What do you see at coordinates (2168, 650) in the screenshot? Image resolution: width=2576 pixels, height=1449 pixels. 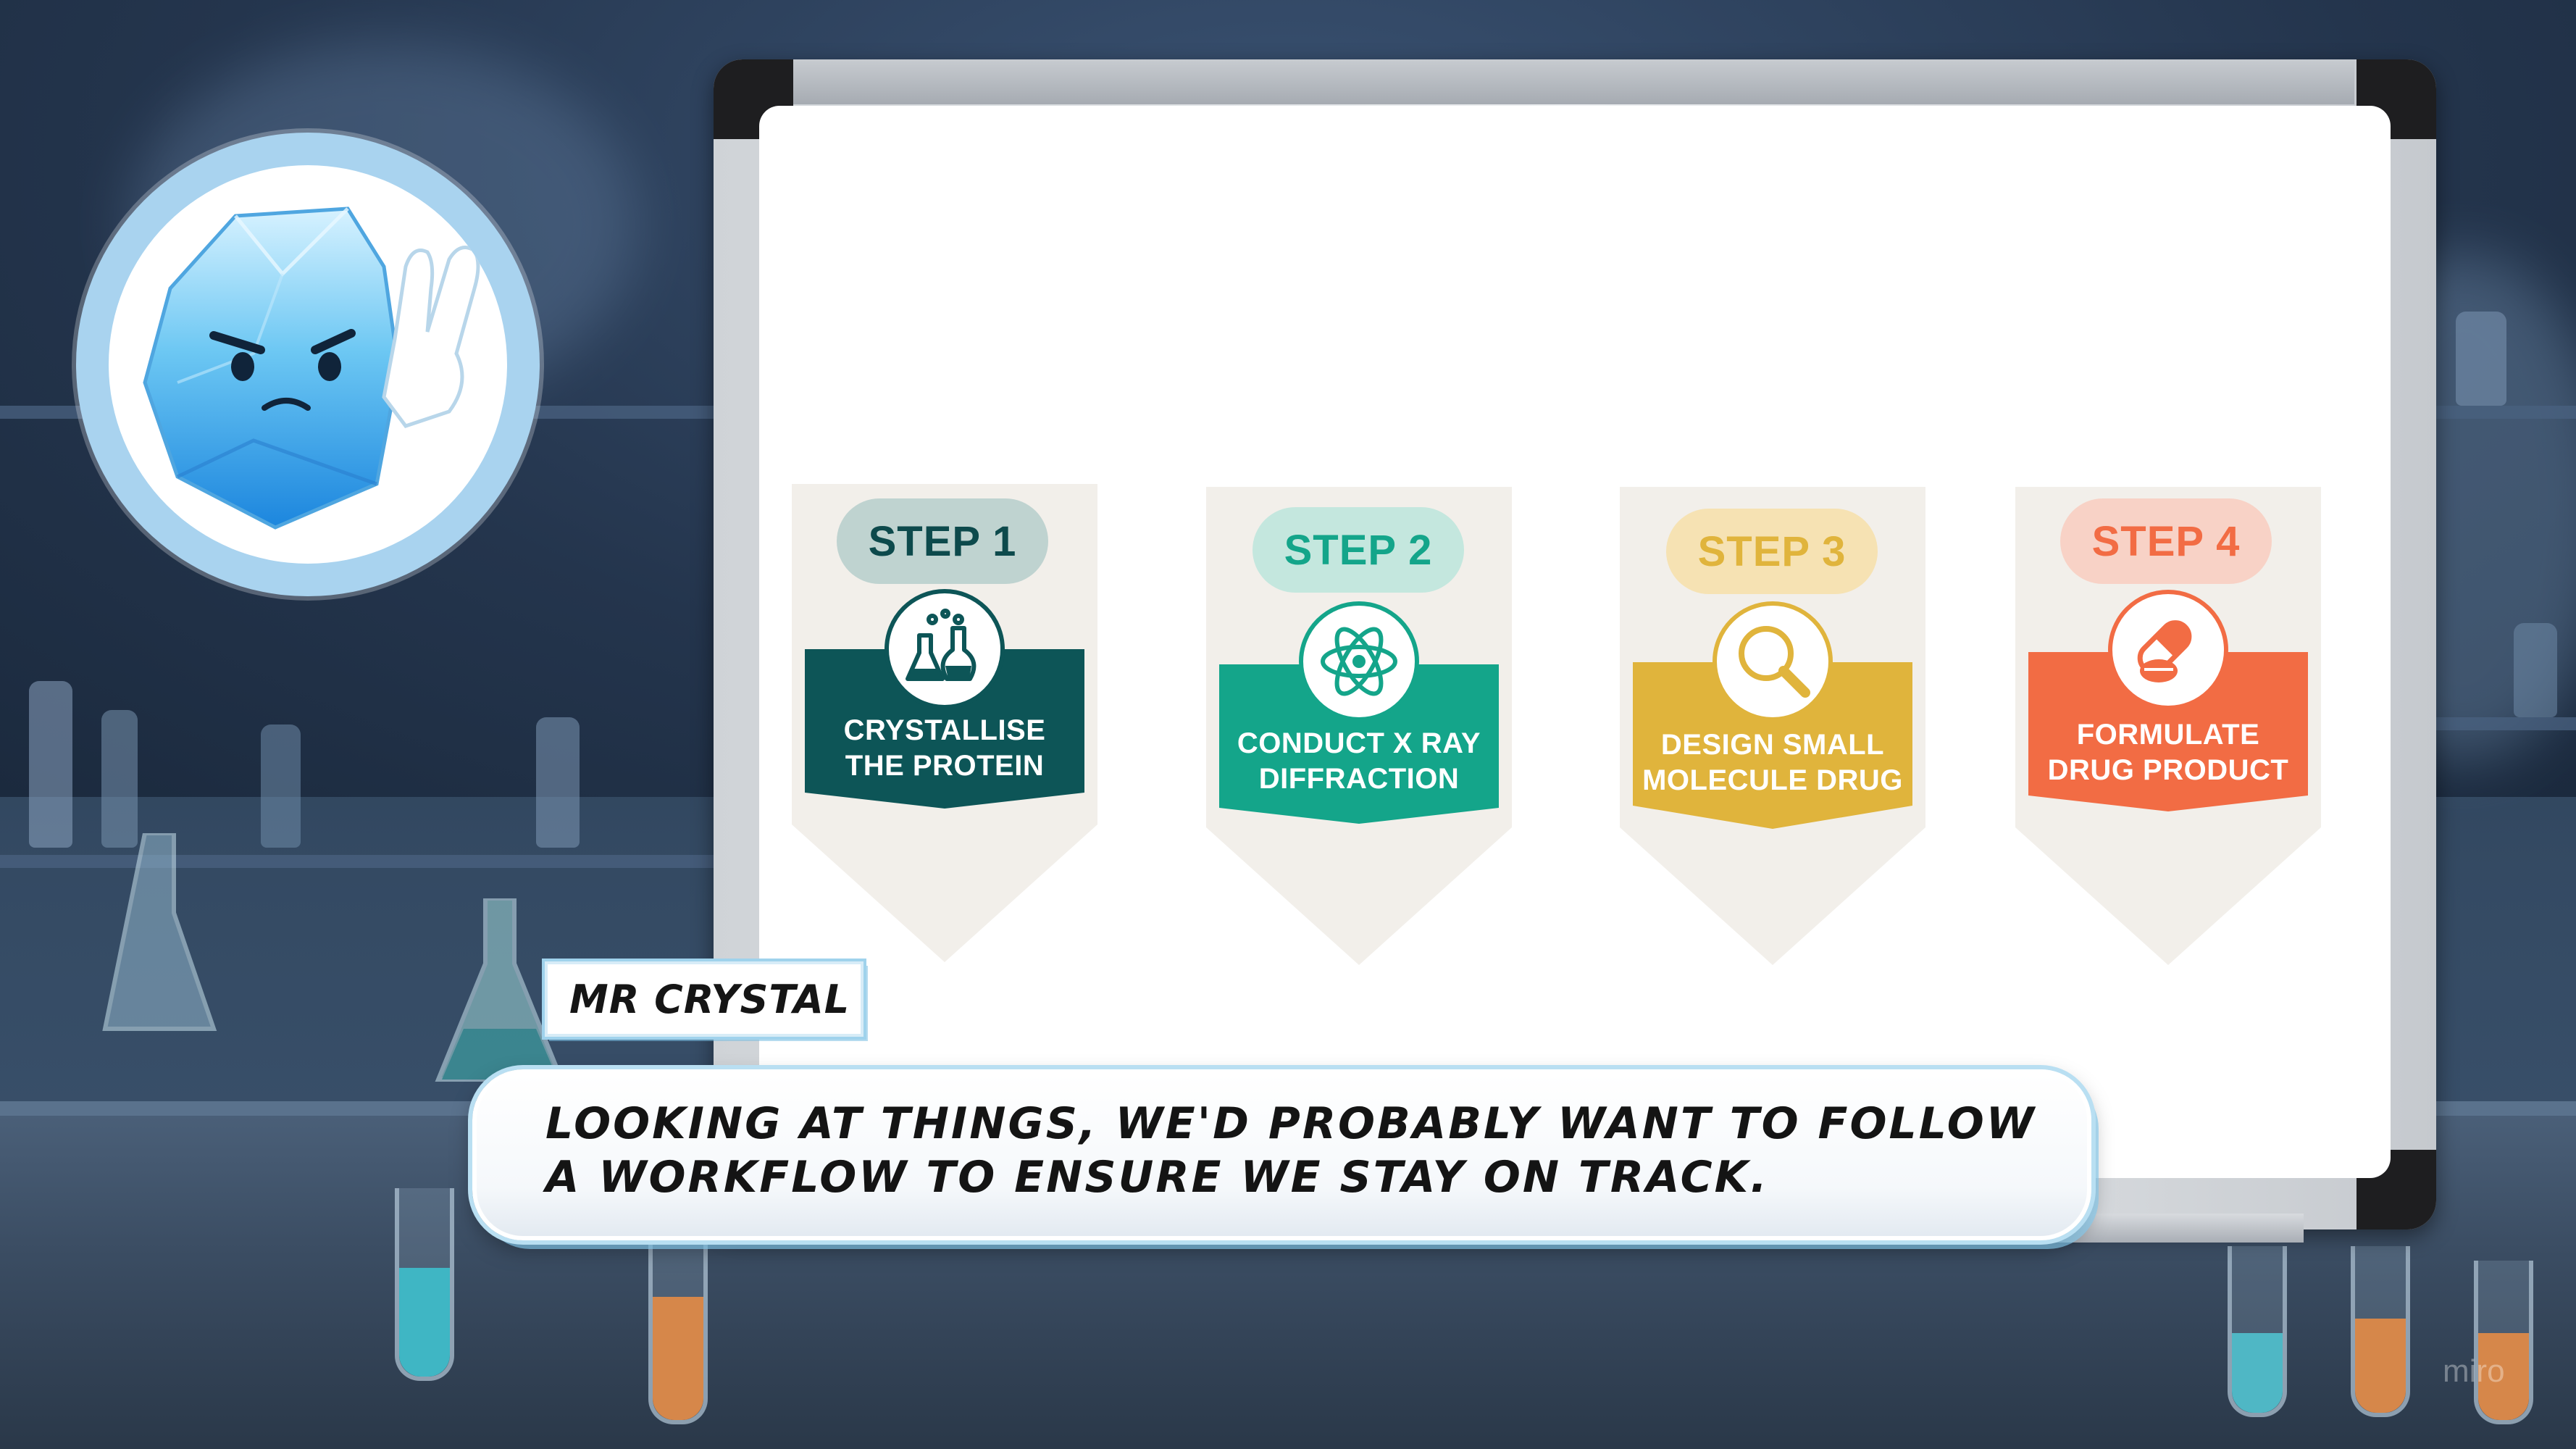 I see `pills-icon` at bounding box center [2168, 650].